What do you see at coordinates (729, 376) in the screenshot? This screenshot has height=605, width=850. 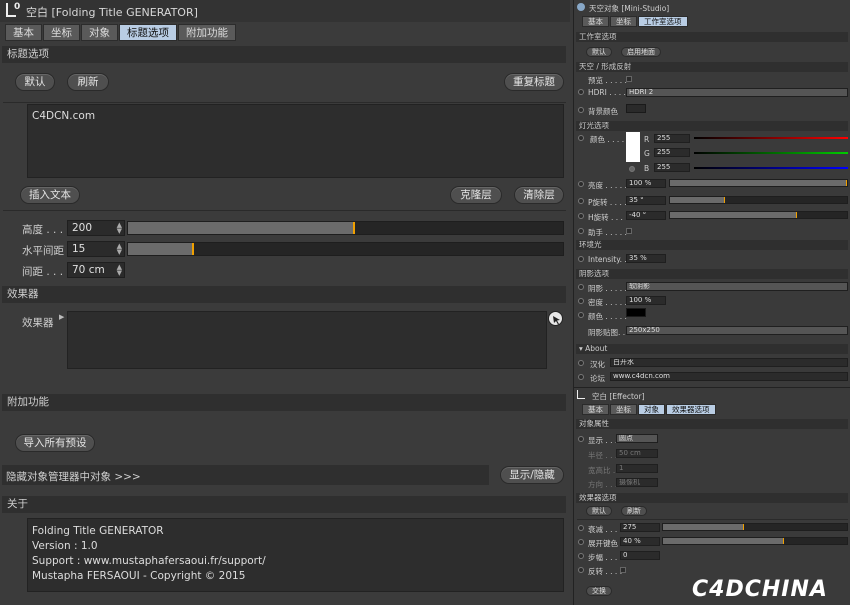 I see `forum-field: www.c4dcn.com` at bounding box center [729, 376].